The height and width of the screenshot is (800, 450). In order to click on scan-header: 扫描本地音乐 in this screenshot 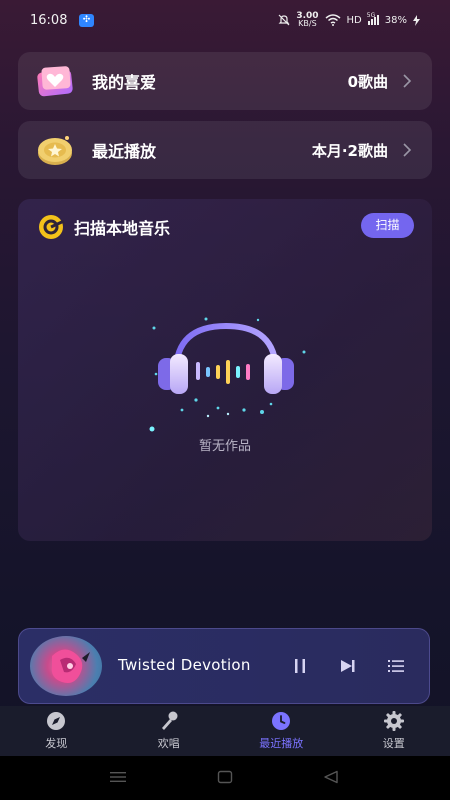, I will do `click(103, 227)`.